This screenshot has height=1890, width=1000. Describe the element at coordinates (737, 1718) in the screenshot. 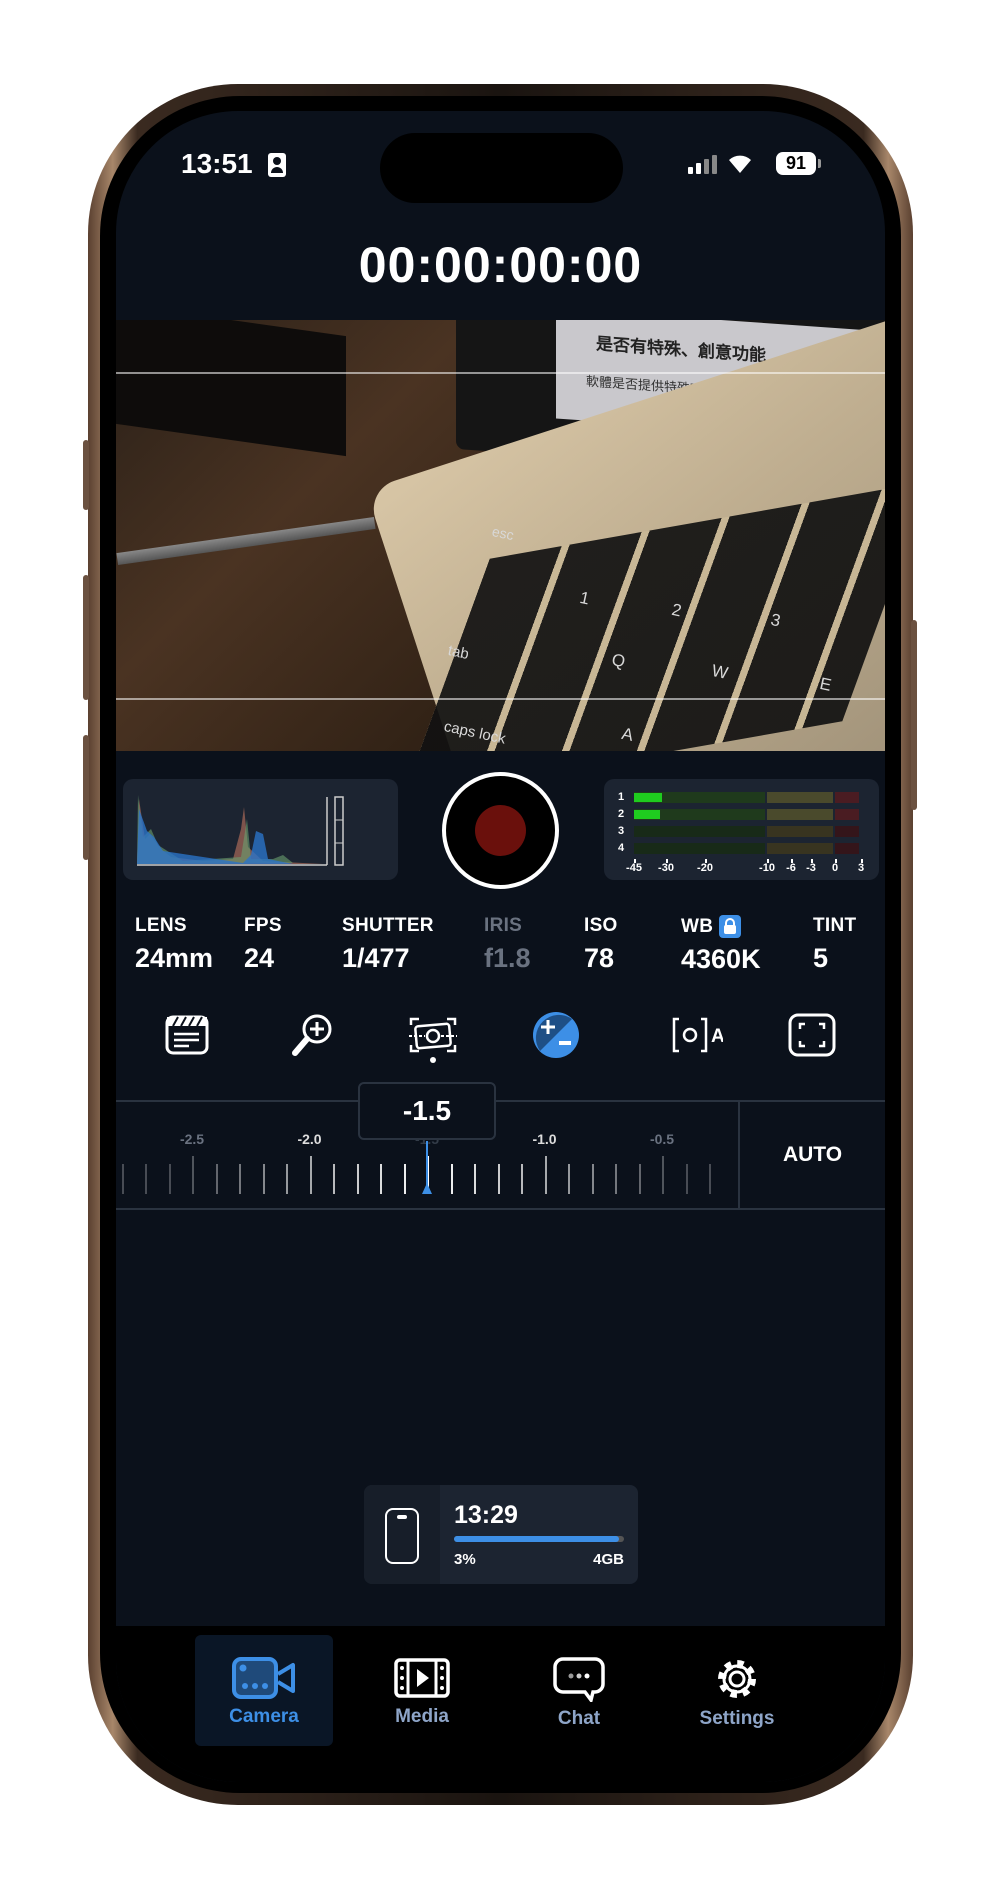

I see `tab-label: Settings` at that location.